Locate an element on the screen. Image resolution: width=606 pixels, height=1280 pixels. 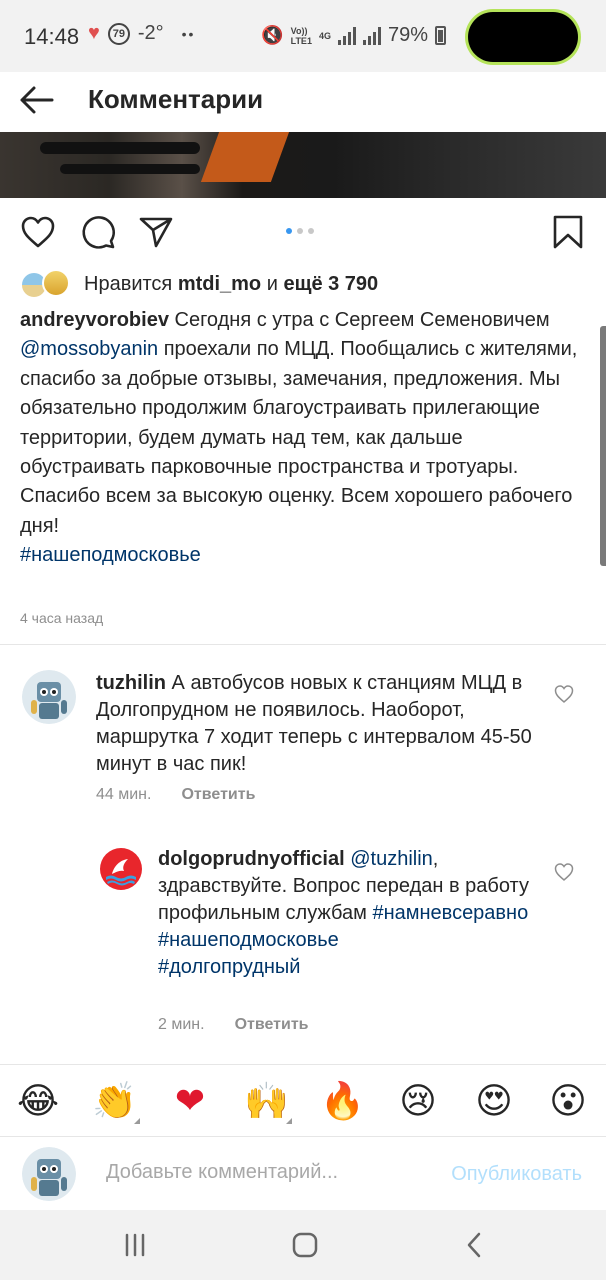
recent-apps-icon is located at coordinates (135, 1245).